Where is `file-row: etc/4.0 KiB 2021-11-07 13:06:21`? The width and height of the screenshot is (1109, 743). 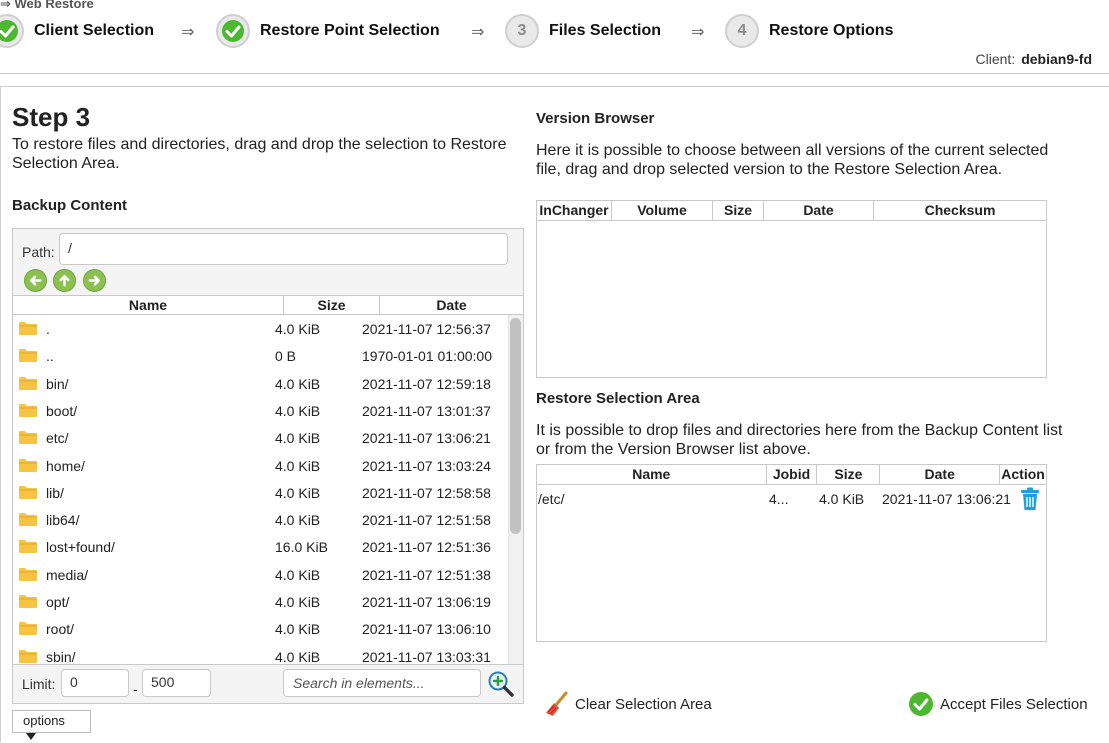 file-row: etc/4.0 KiB 2021-11-07 13:06:21 is located at coordinates (261, 437).